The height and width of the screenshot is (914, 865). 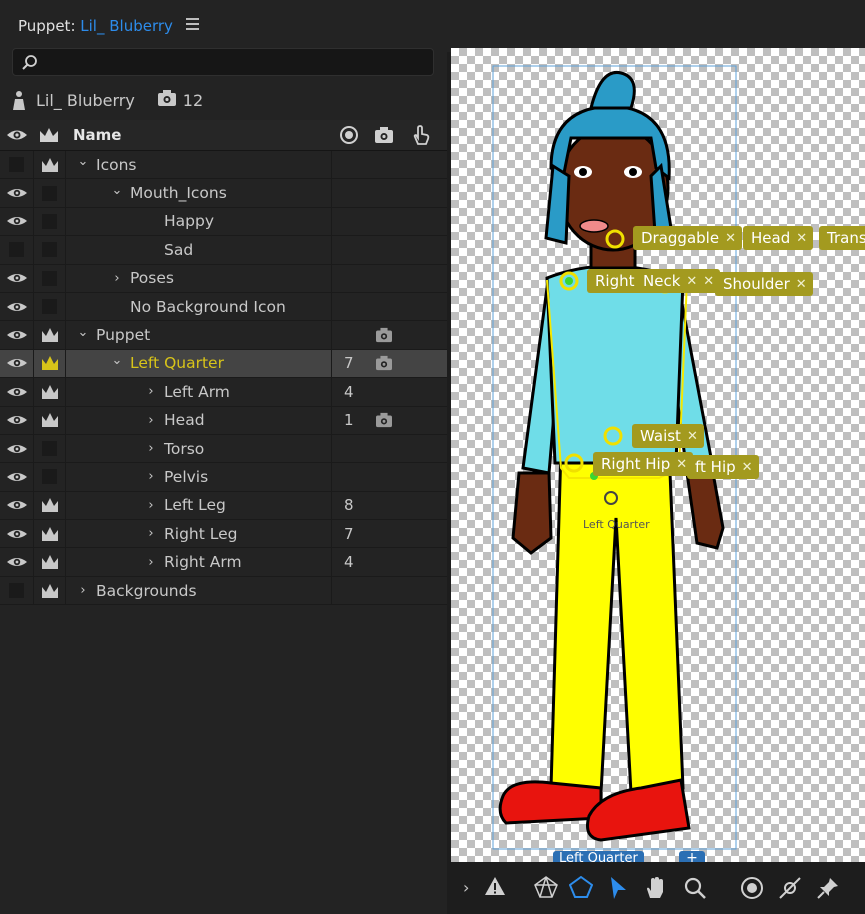 I want to click on panel-menu-icon, so click(x=192, y=24).